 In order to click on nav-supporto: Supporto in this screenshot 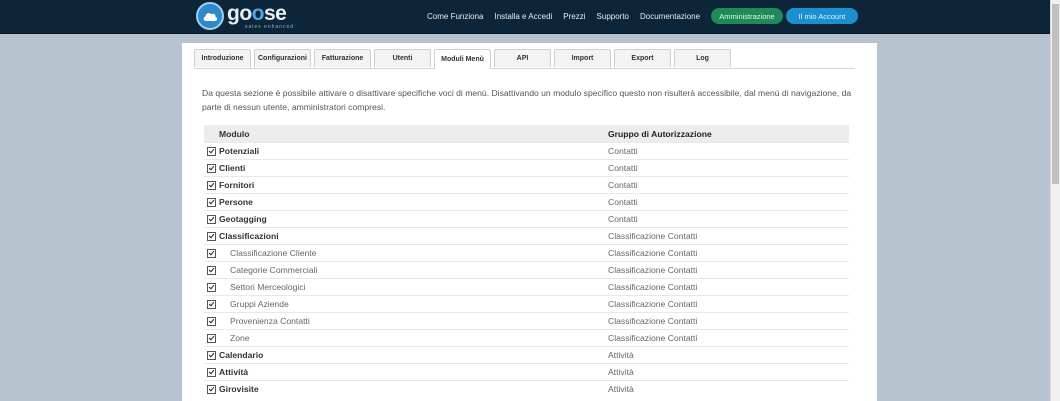, I will do `click(613, 16)`.